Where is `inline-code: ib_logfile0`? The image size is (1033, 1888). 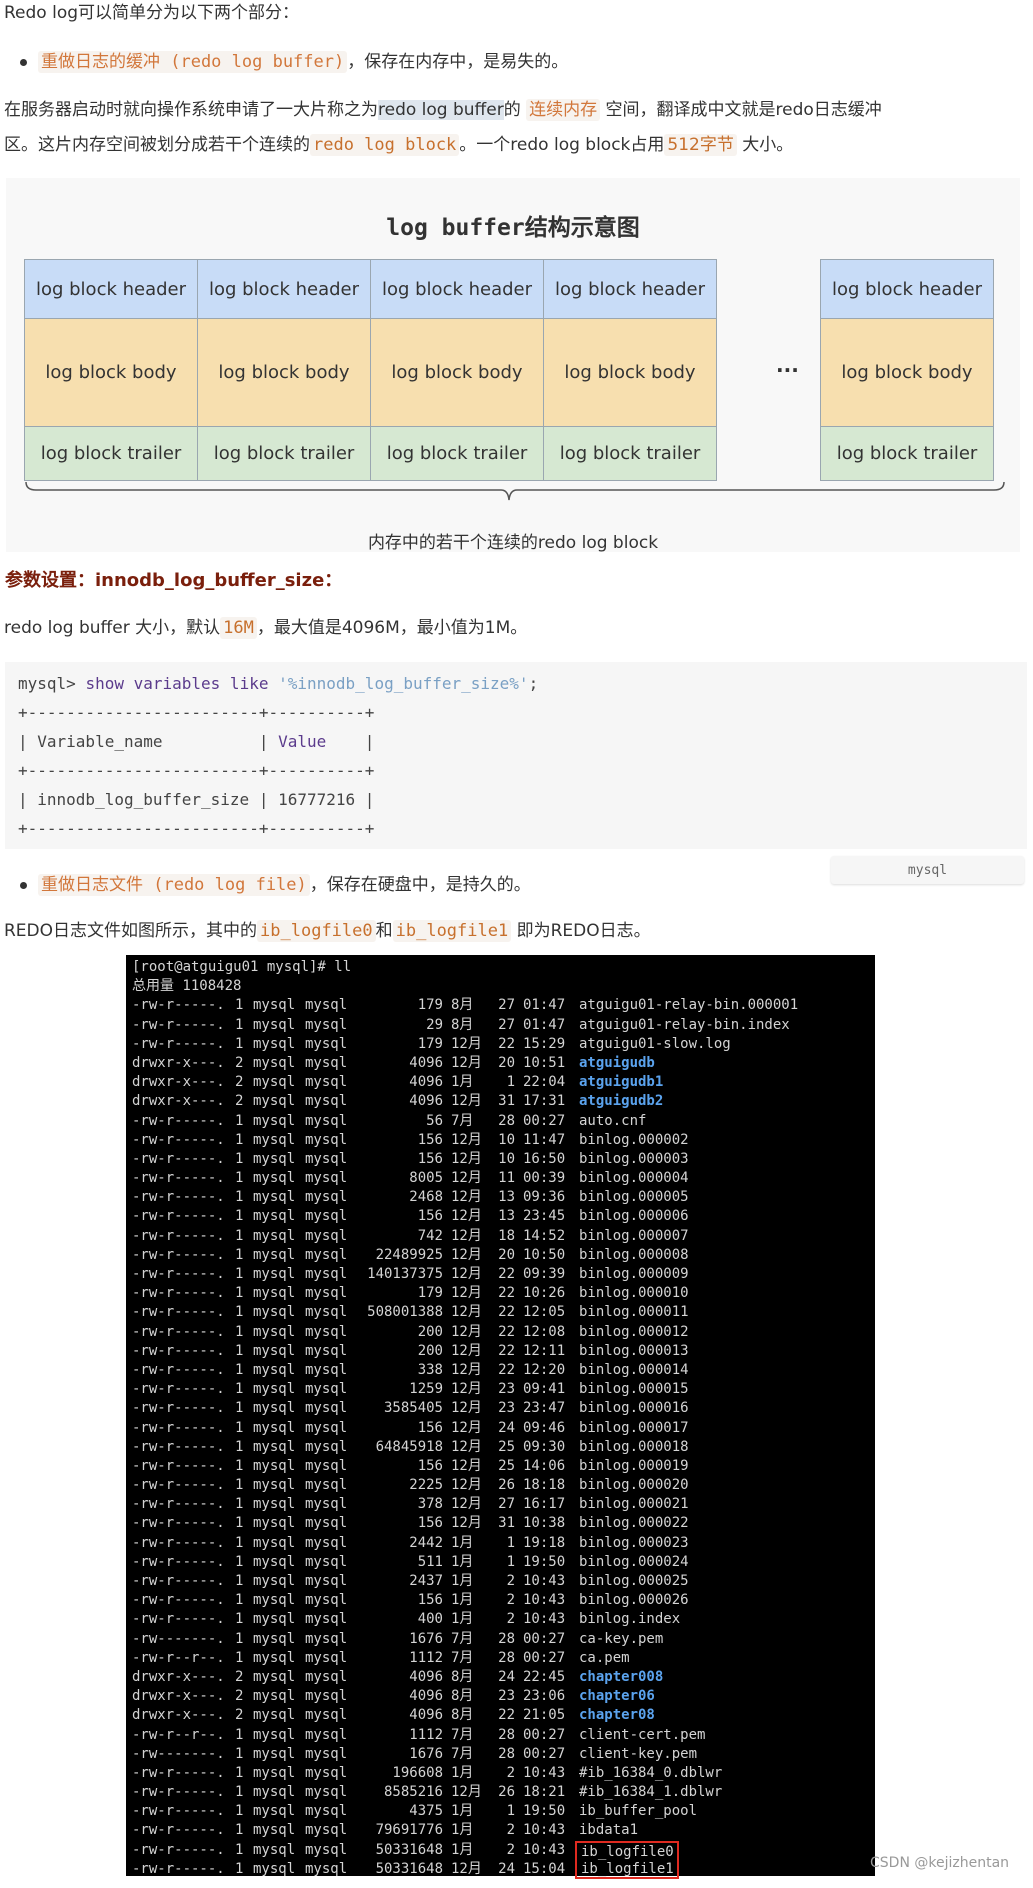 inline-code: ib_logfile0 is located at coordinates (316, 931).